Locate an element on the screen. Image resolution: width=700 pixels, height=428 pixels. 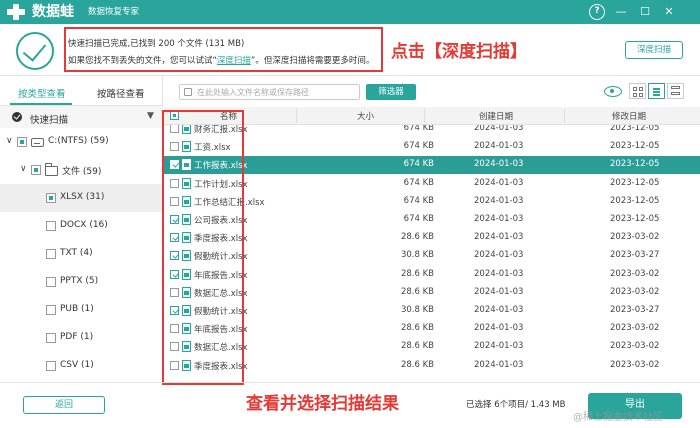
tree-item-pptx: PPTX (5) is located at coordinates (81, 282).